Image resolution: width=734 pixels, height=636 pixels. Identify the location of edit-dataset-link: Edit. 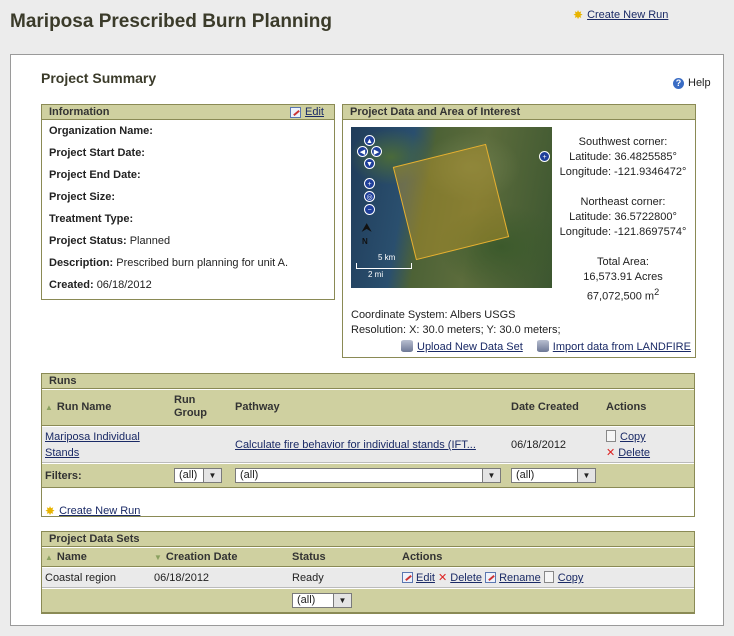
(425, 578).